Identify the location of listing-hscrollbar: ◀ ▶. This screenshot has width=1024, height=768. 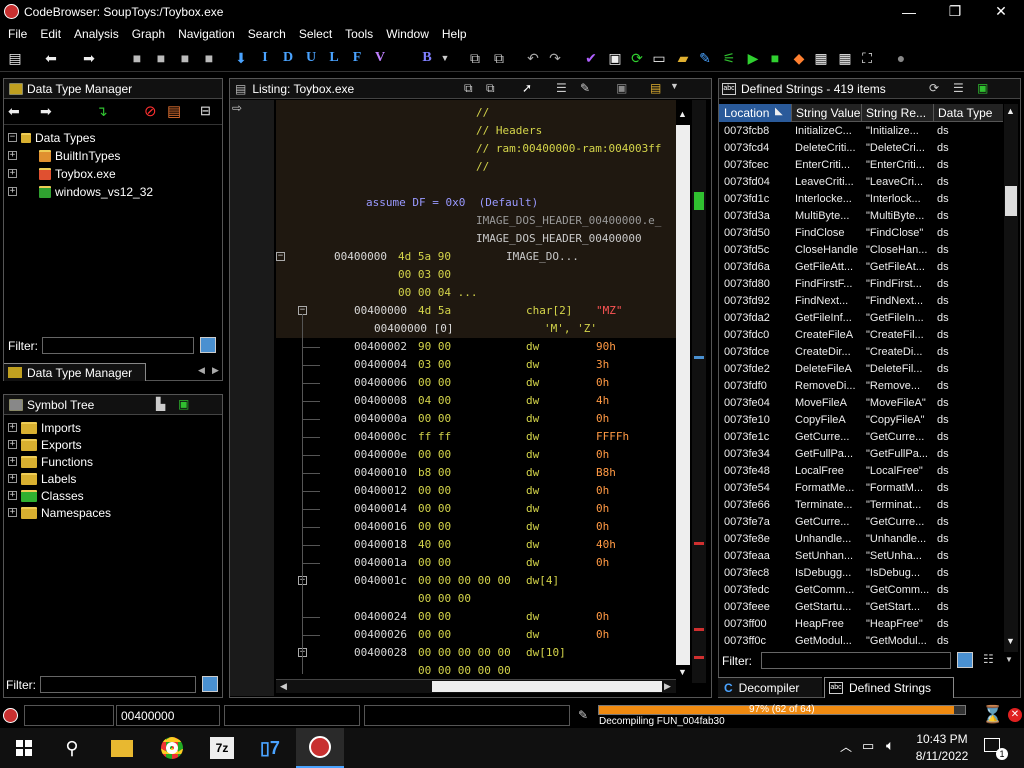
(476, 686).